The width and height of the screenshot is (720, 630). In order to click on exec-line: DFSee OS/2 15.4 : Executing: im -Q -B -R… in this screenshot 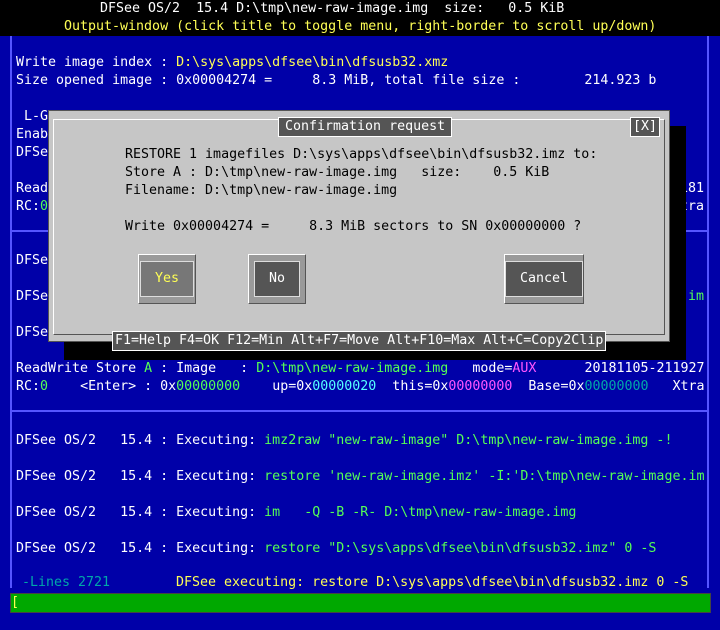, I will do `click(296, 512)`.